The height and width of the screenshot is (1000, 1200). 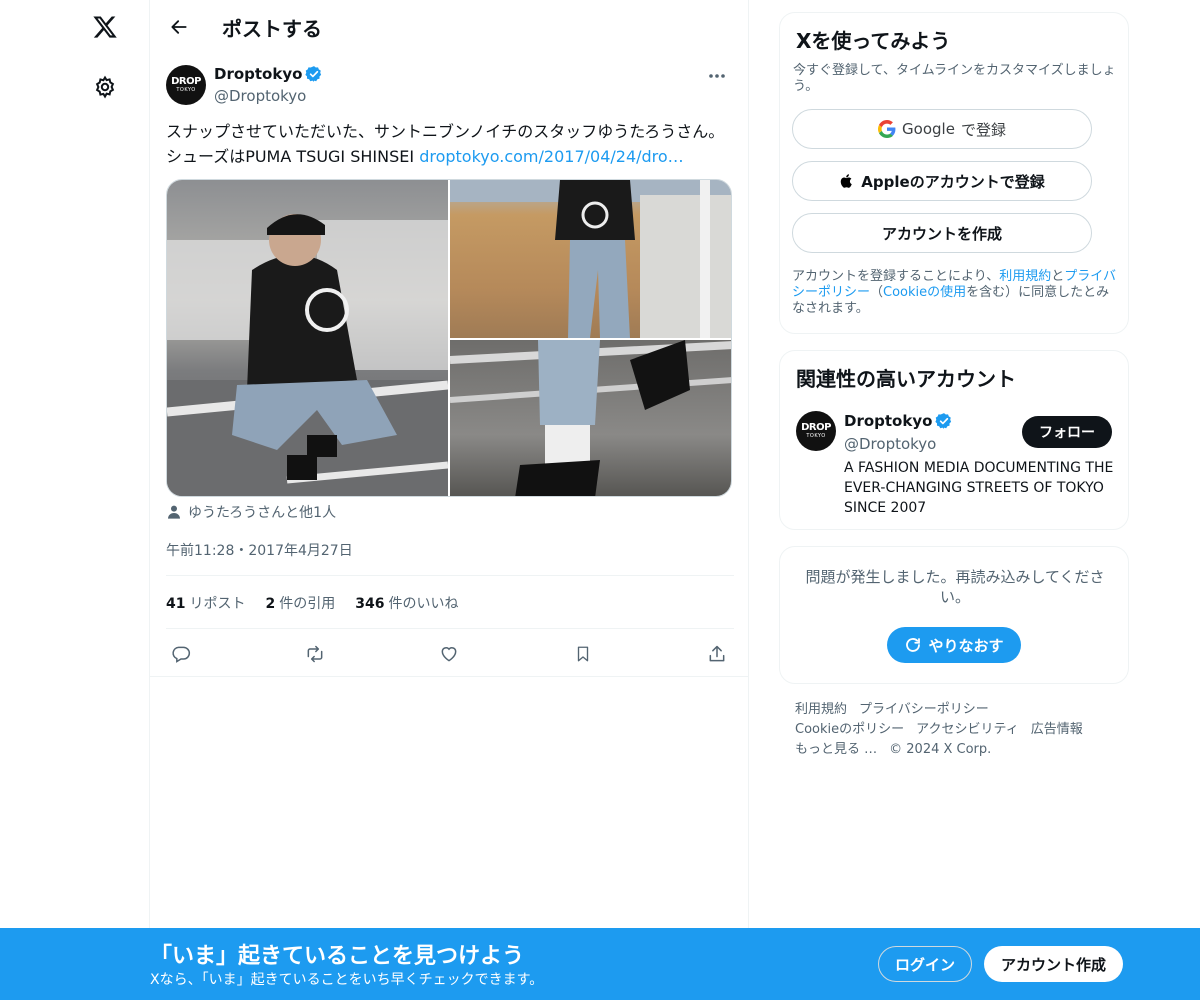 I want to click on apple-icon, so click(x=847, y=181).